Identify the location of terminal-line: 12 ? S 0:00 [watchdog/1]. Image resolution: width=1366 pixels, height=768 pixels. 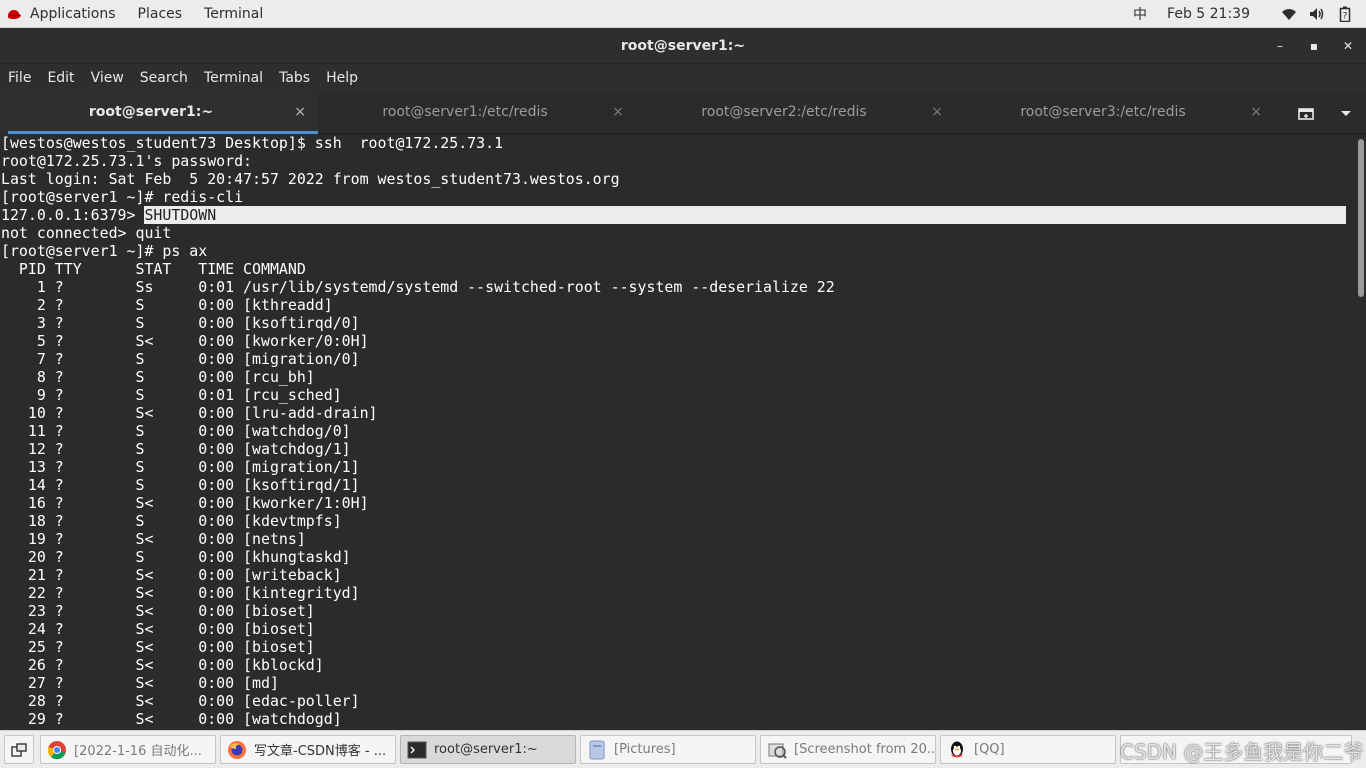
(176, 449).